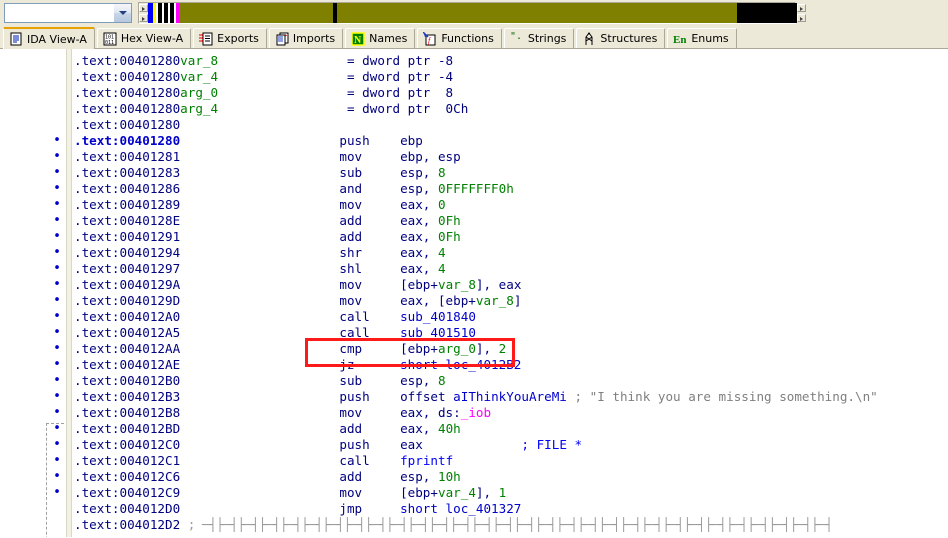 The image size is (948, 538). What do you see at coordinates (801, 17) in the screenshot?
I see `scroll-down-arrow-icon` at bounding box center [801, 17].